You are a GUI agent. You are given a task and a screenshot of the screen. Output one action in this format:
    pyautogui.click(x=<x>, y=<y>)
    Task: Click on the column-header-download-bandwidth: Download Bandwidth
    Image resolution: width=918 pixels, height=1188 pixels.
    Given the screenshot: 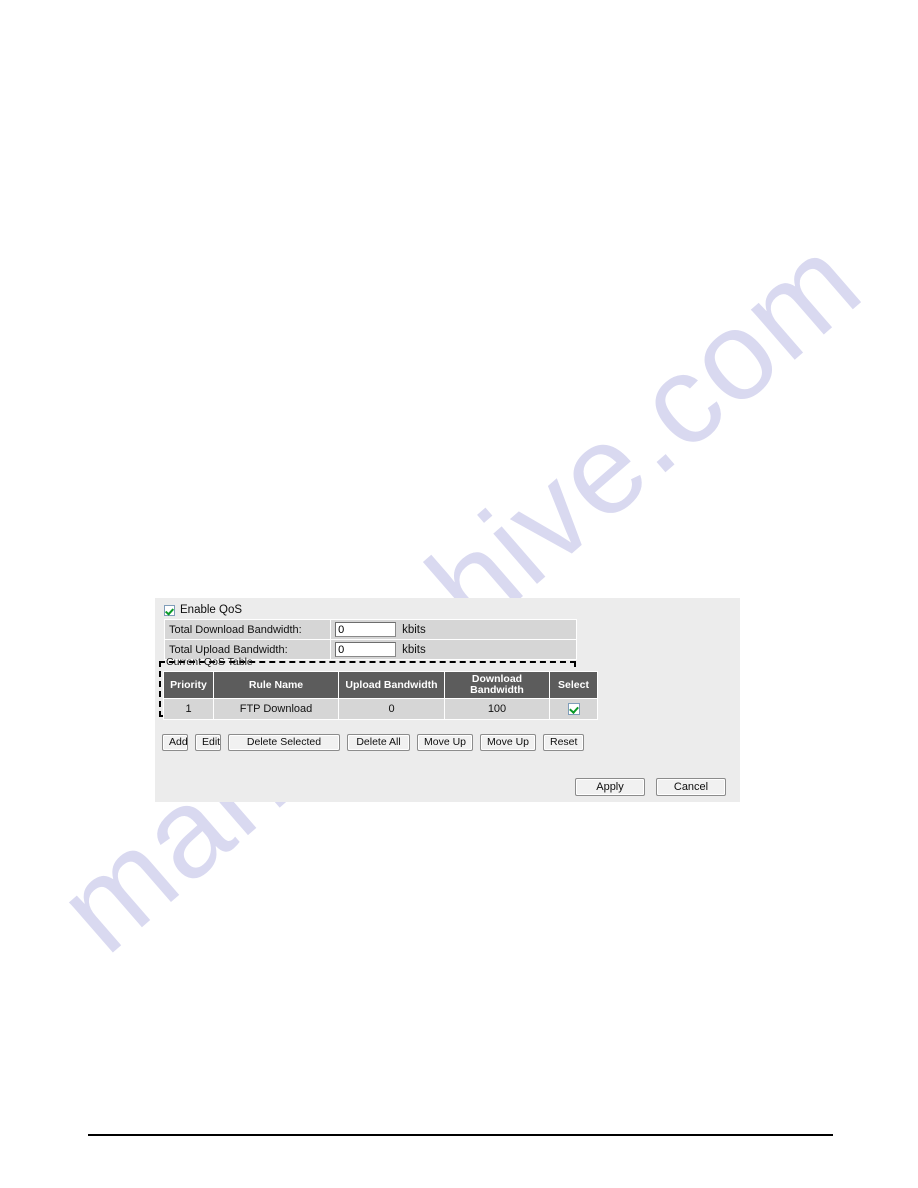 What is the action you would take?
    pyautogui.click(x=497, y=685)
    